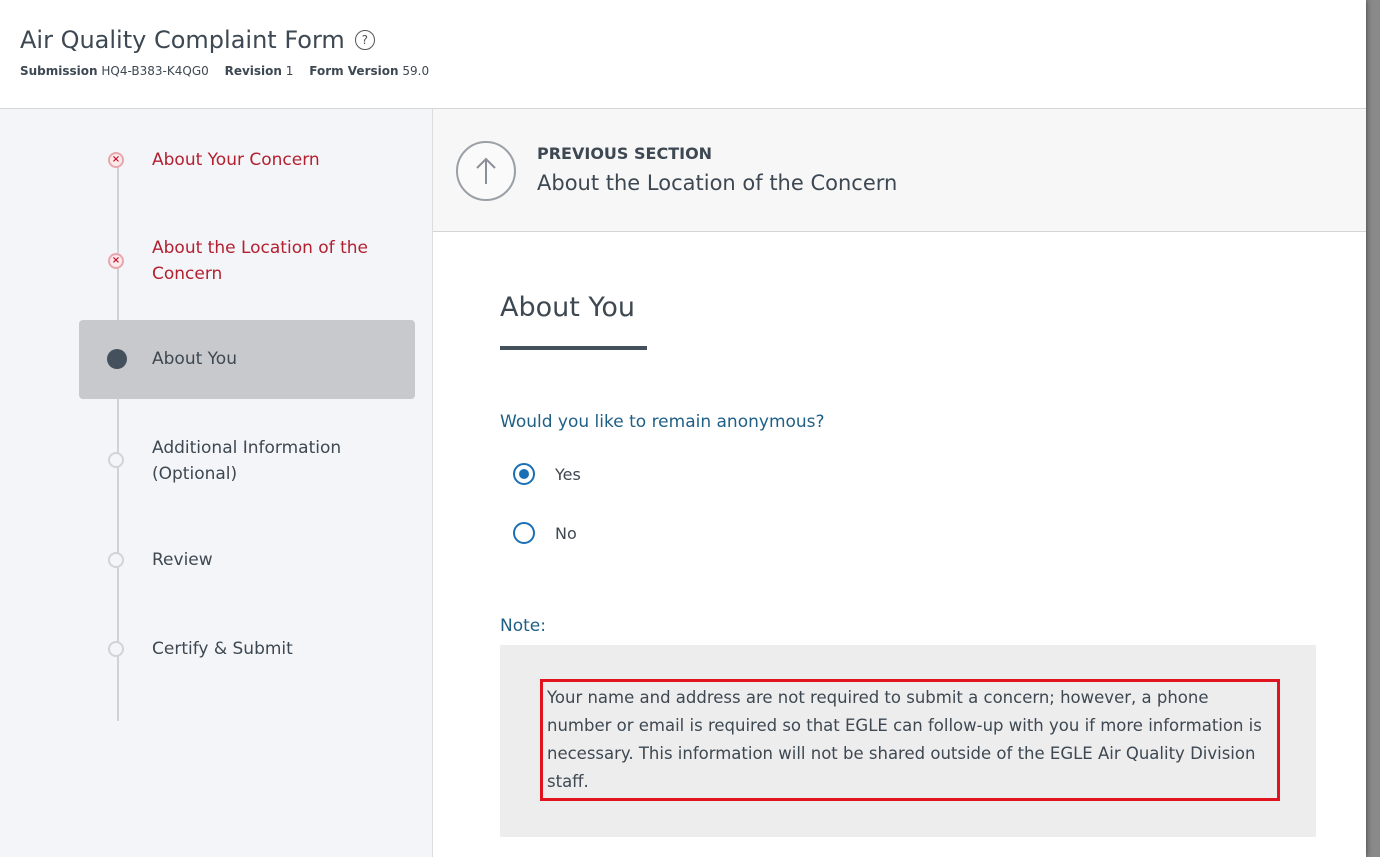 The width and height of the screenshot is (1380, 857). I want to click on arrow-up-icon, so click(486, 171).